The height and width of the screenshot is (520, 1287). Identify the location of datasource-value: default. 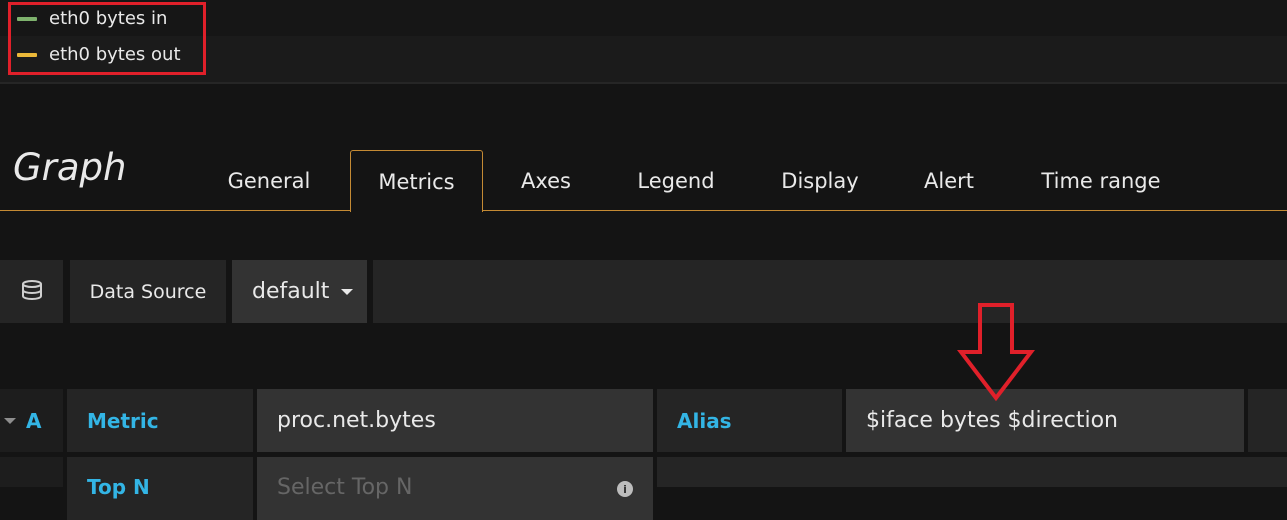
(291, 291).